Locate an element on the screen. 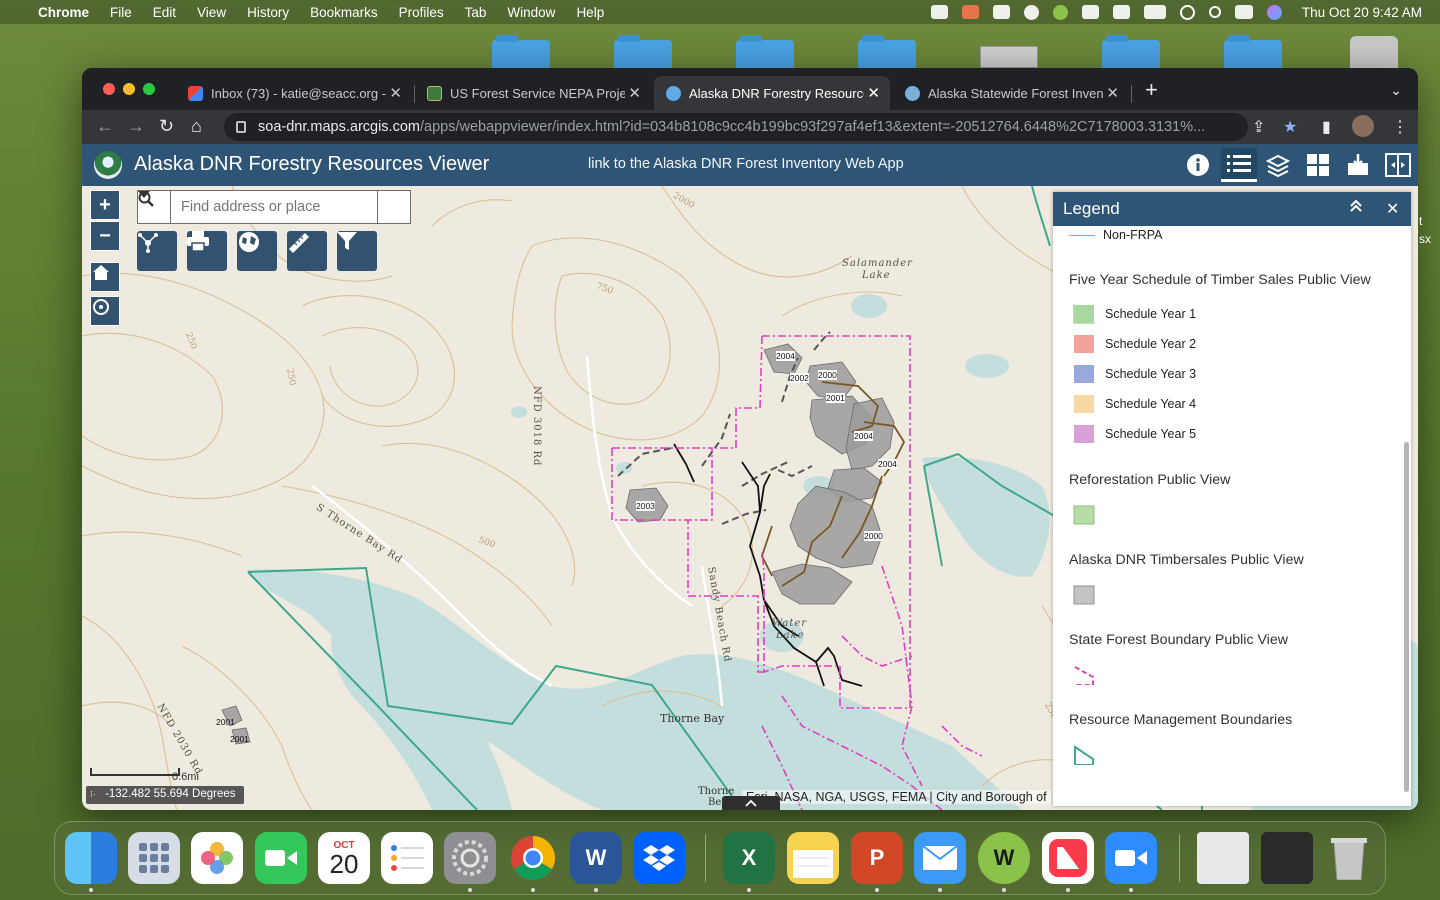 Image resolution: width=1440 pixels, height=900 pixels. powerpoint-icon: P is located at coordinates (877, 858).